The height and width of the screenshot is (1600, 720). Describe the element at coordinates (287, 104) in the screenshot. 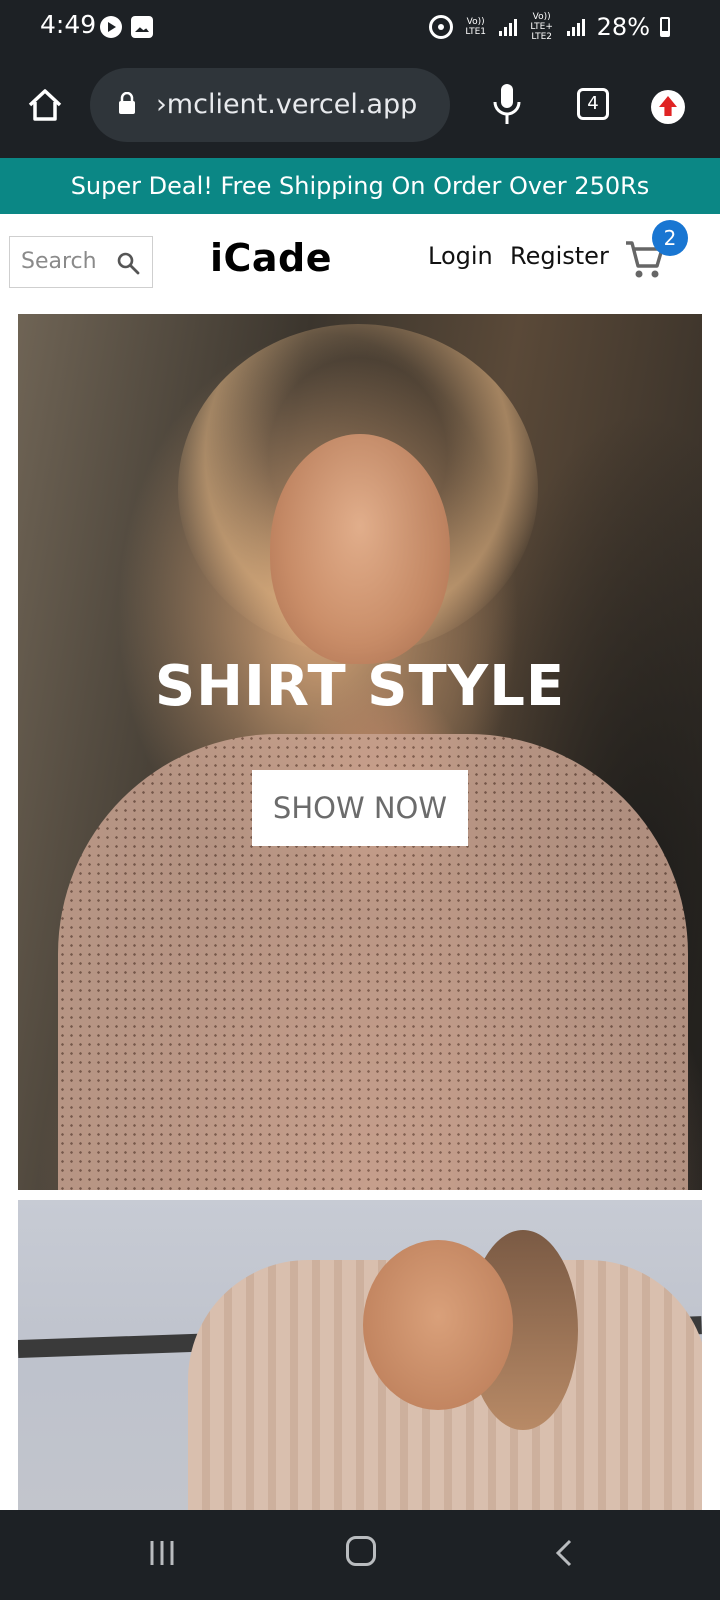

I see `url-text: ›mclient.vercel.app` at that location.